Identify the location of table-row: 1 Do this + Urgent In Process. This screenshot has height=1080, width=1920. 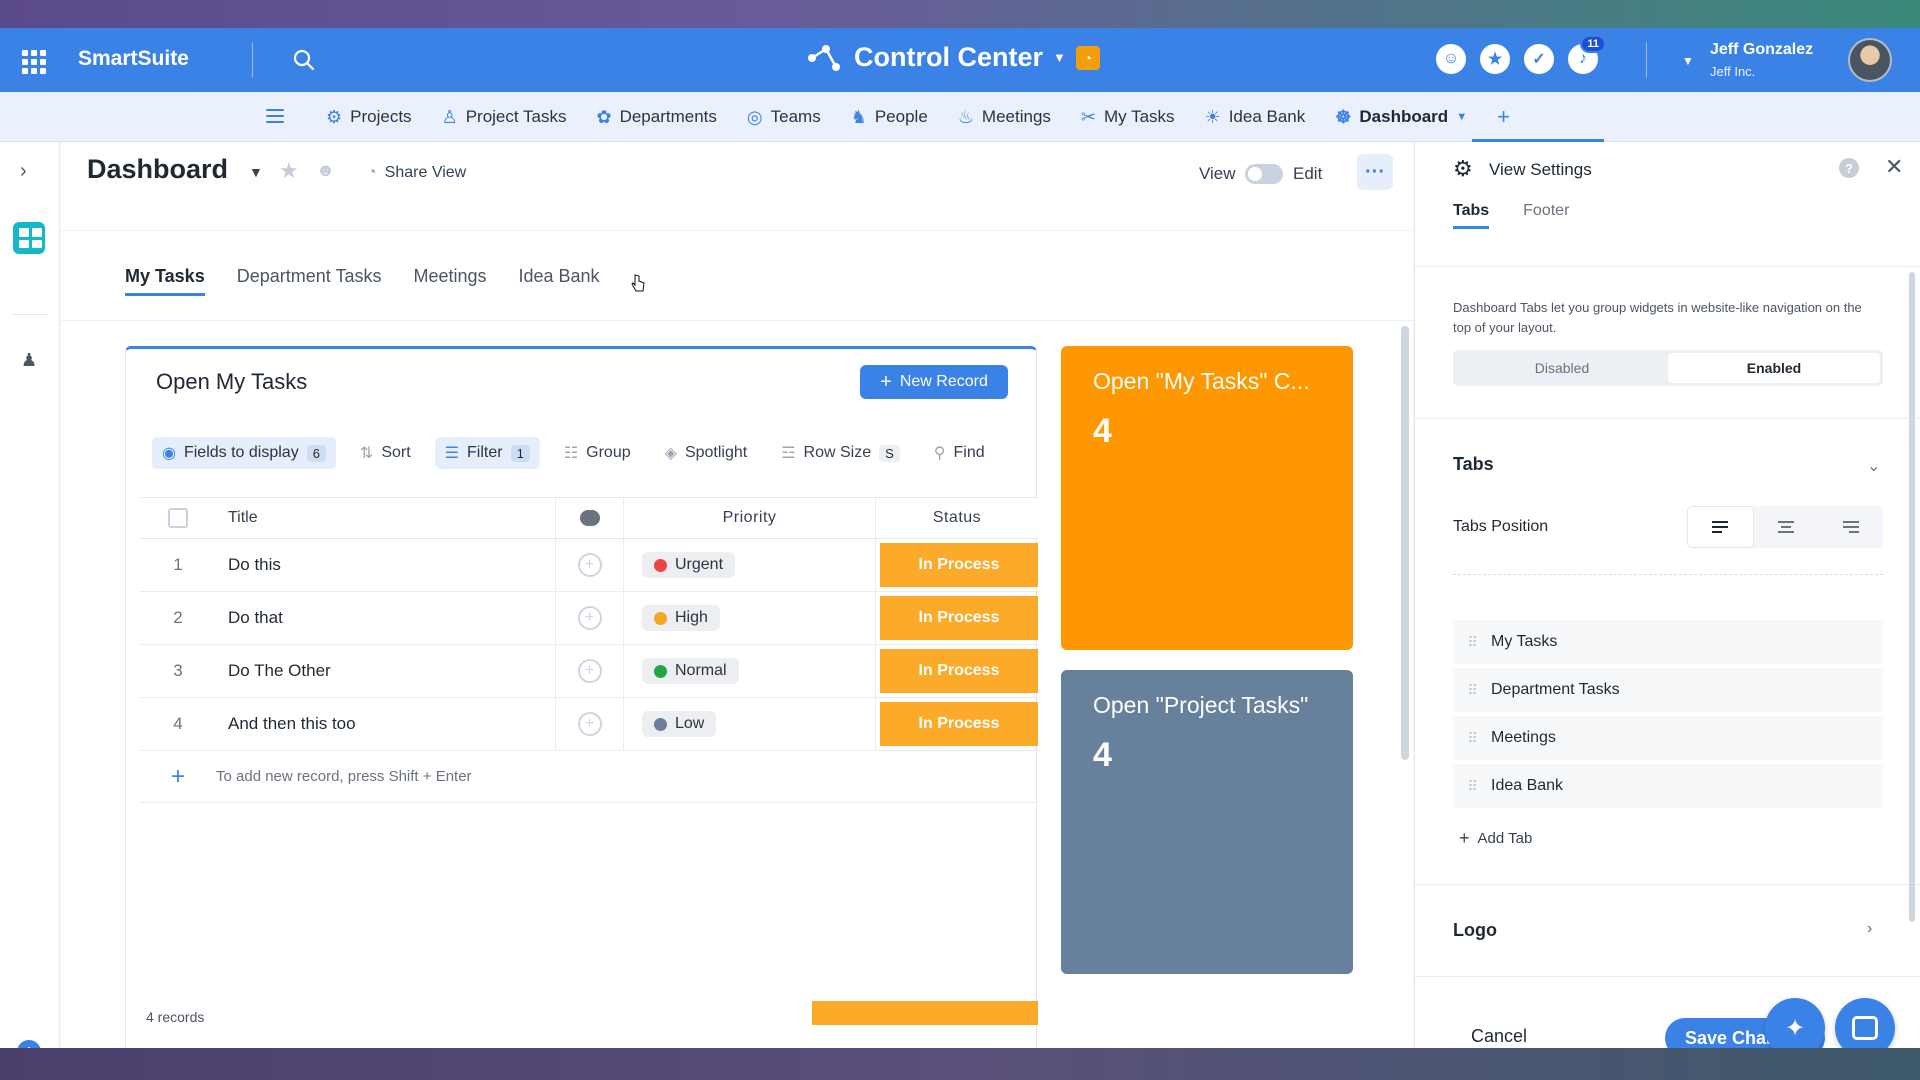
(589, 565).